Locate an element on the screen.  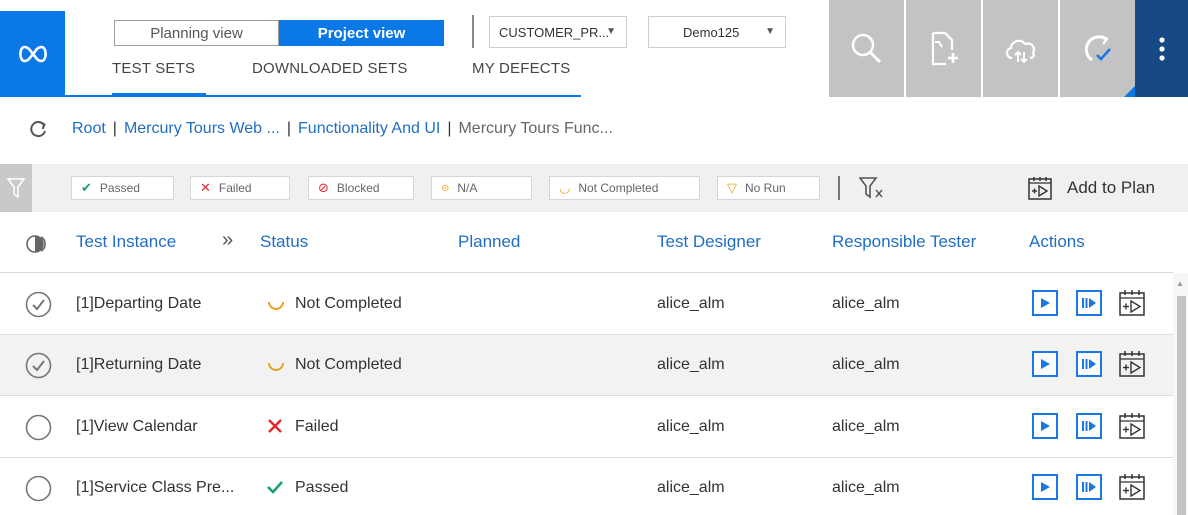
funnel-icon is located at coordinates (16, 188).